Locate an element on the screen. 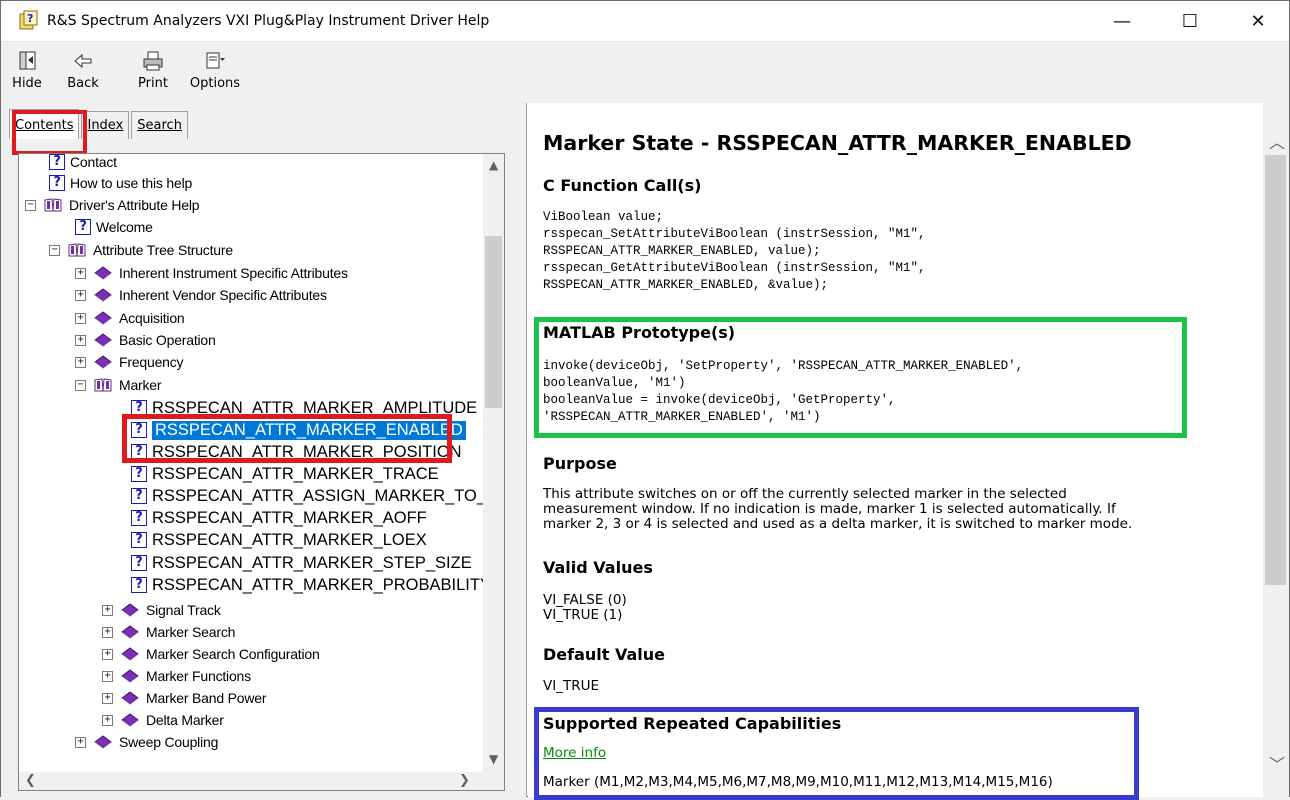 The width and height of the screenshot is (1290, 800). content-vertical-scrollbar: ︿ ﹀ is located at coordinates (1276, 450).